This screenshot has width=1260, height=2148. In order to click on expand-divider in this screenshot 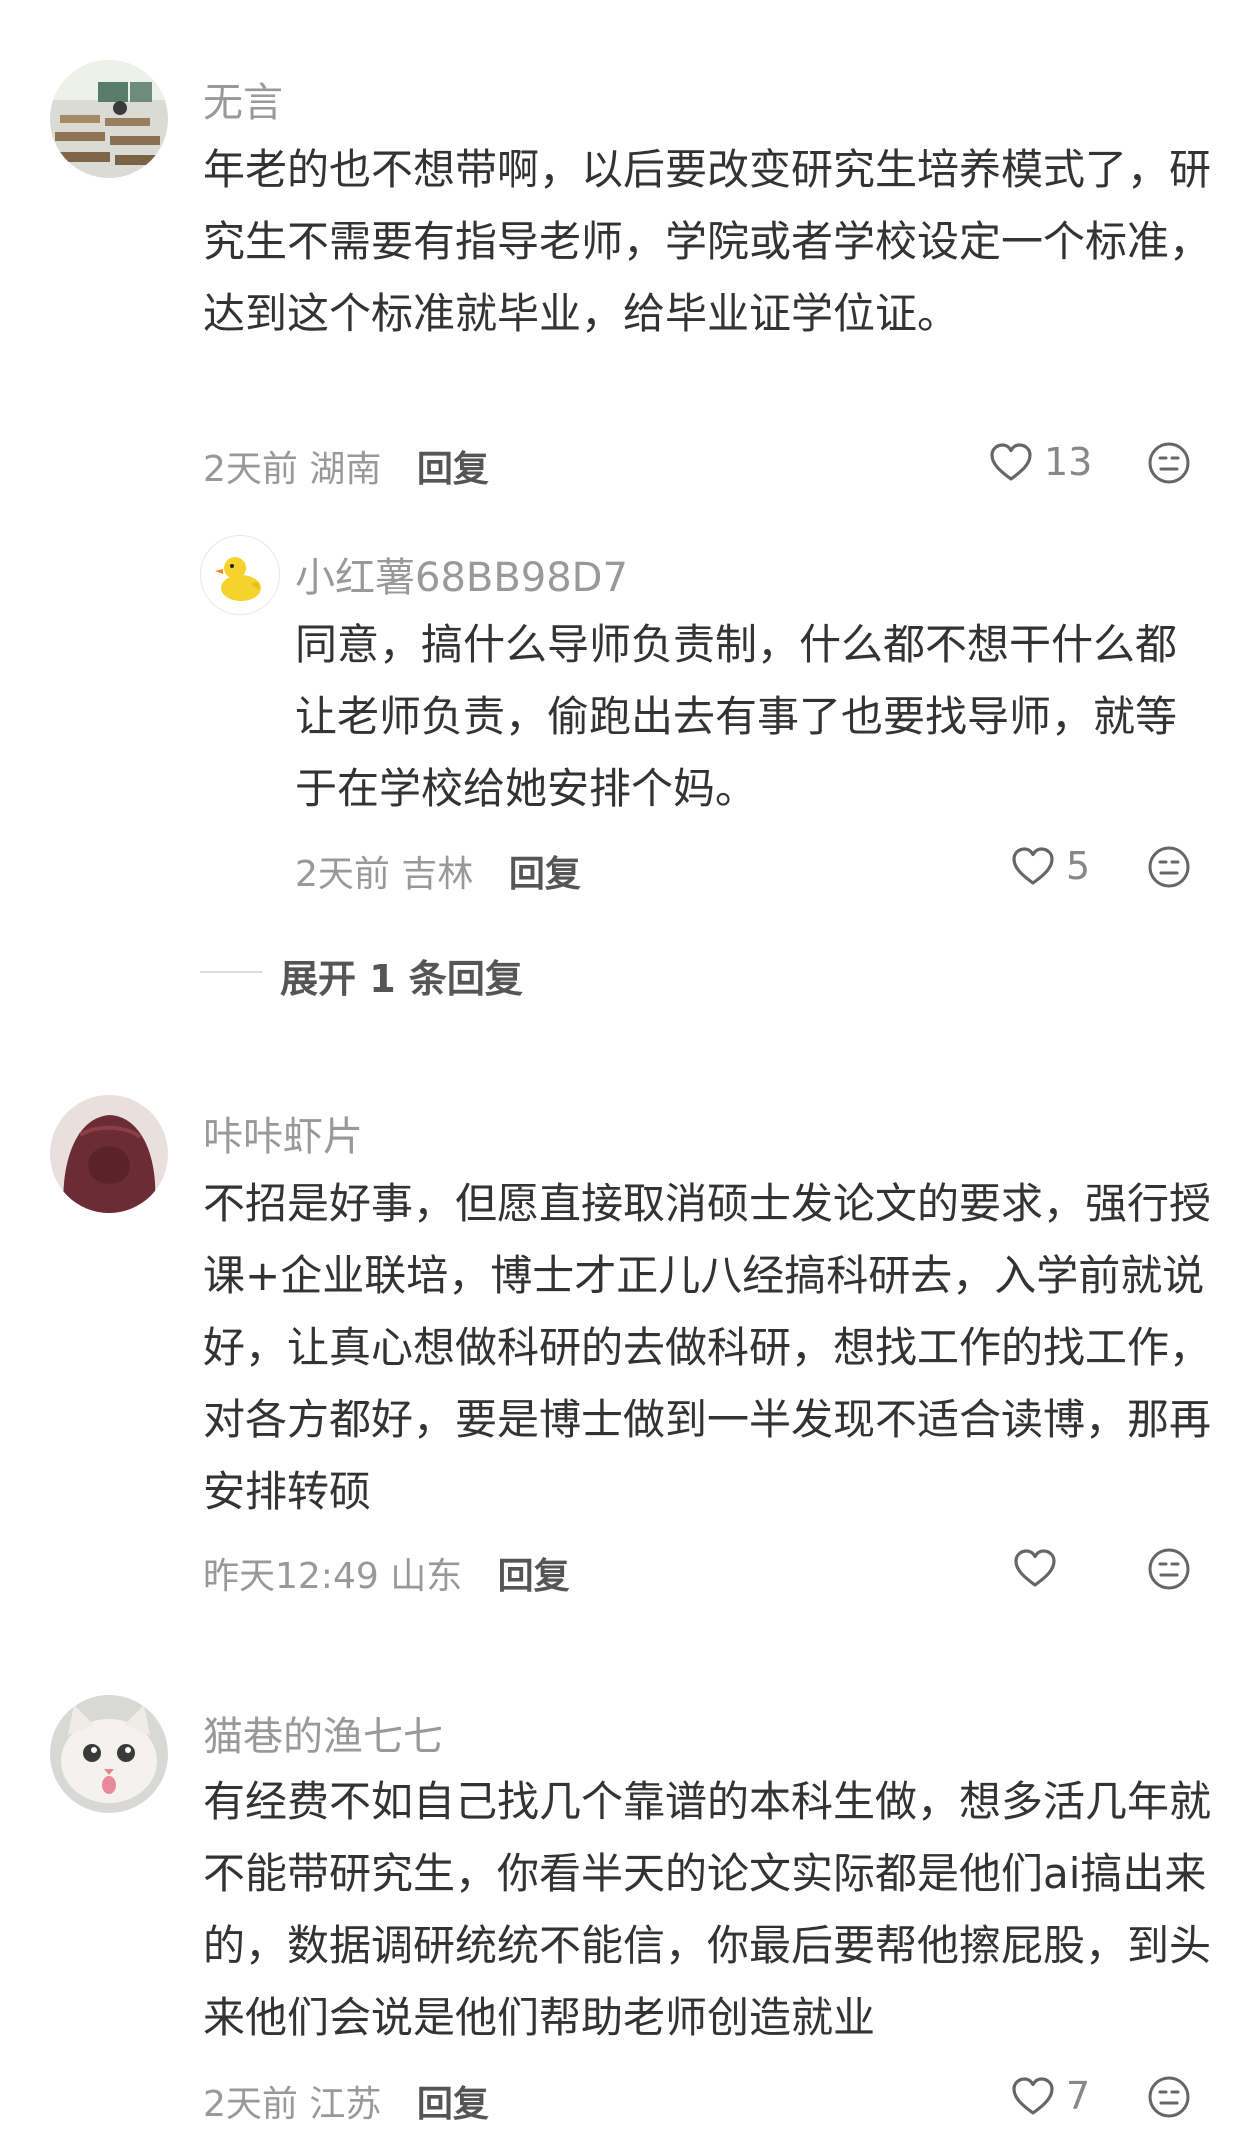, I will do `click(231, 972)`.